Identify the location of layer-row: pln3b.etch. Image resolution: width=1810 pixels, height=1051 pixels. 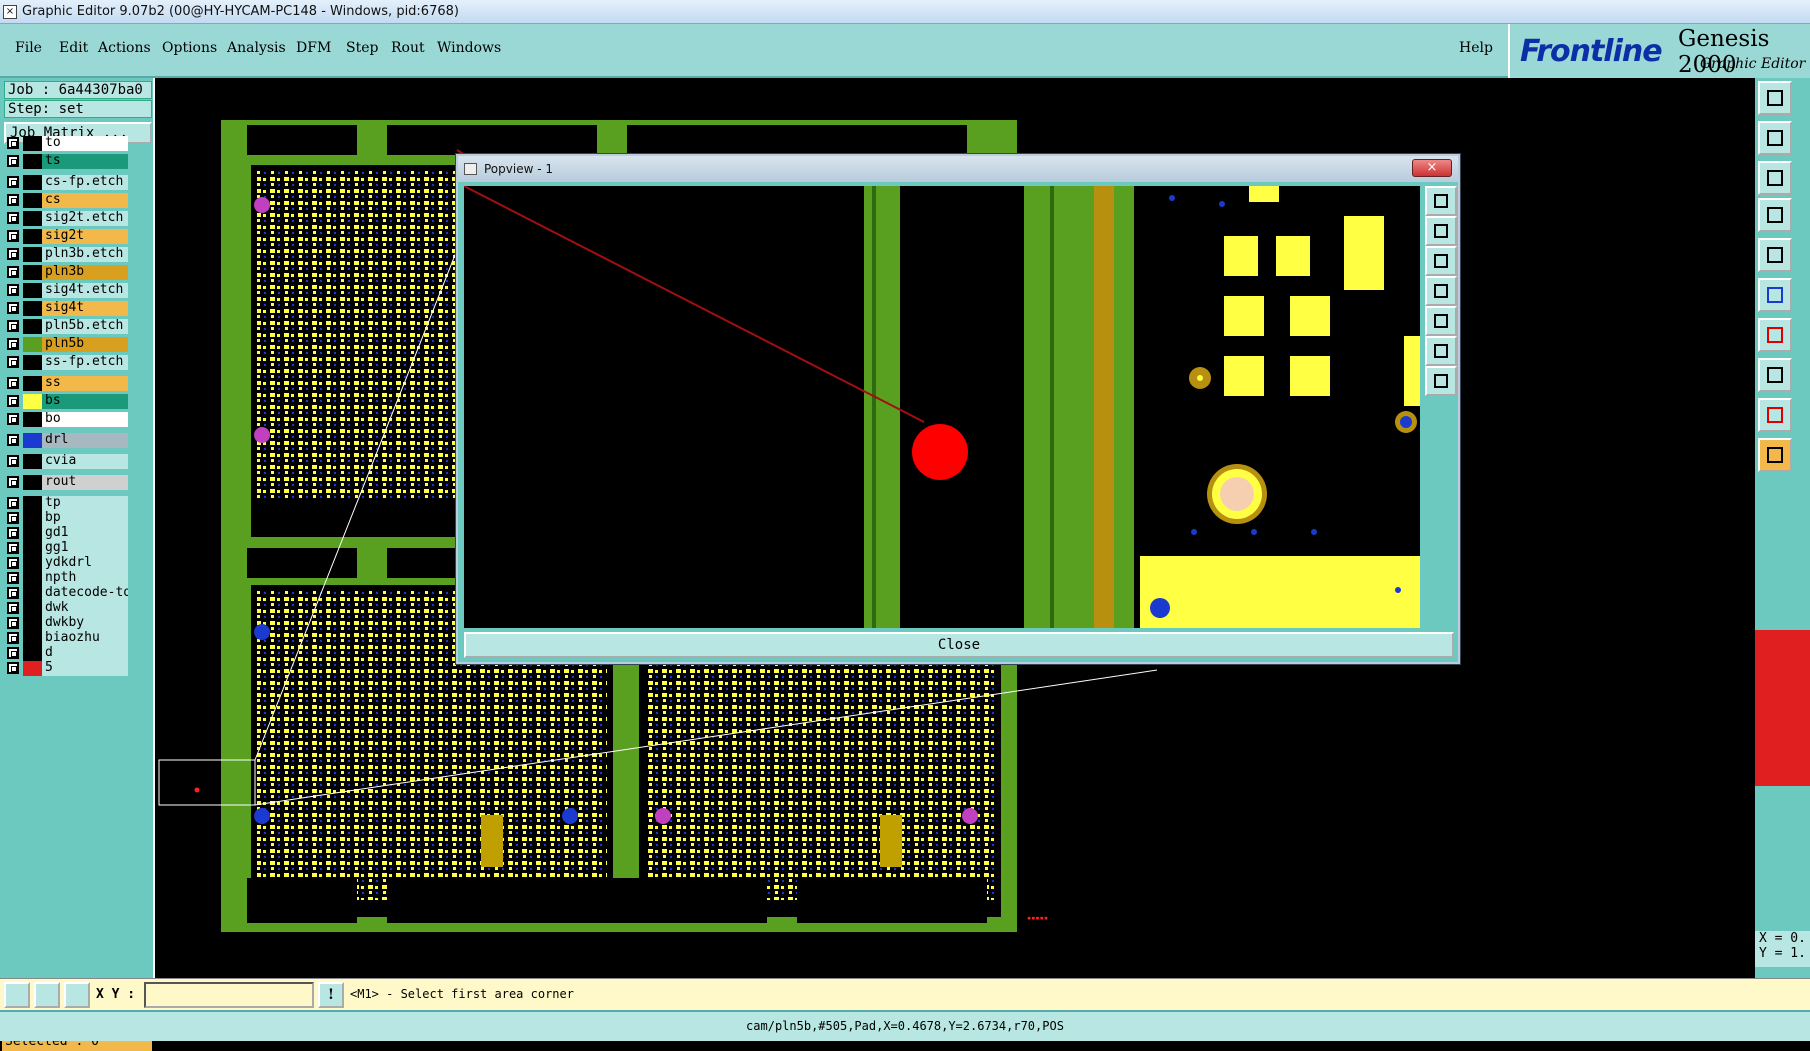
(67, 254).